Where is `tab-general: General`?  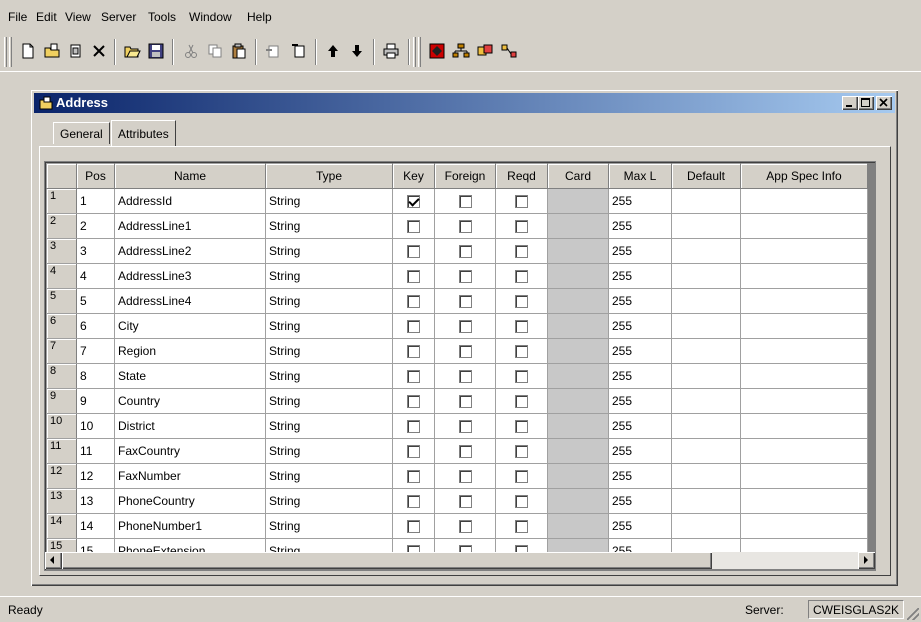
tab-general: General is located at coordinates (81, 133).